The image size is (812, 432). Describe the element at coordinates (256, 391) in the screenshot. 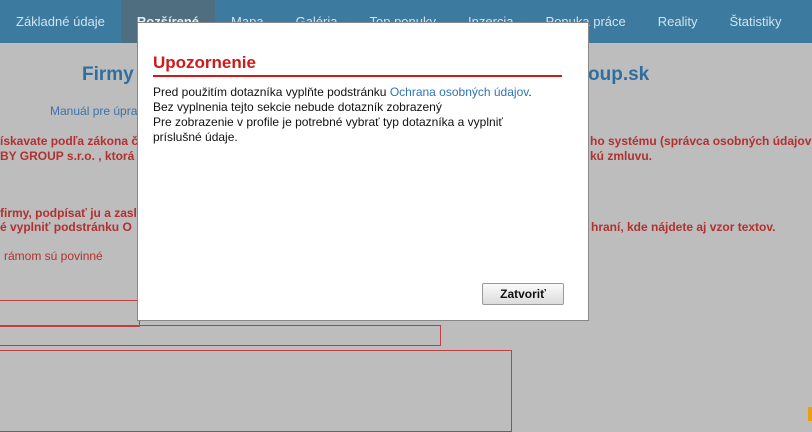

I see `form-textarea-box` at that location.